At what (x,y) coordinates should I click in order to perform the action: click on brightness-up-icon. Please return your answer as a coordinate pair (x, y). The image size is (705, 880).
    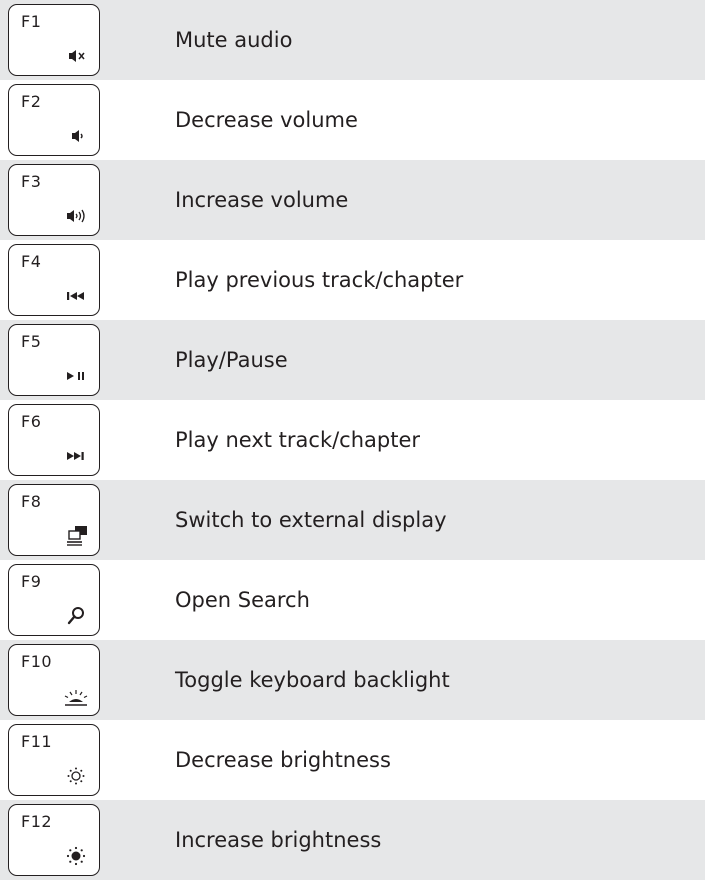
    Looking at the image, I should click on (76, 856).